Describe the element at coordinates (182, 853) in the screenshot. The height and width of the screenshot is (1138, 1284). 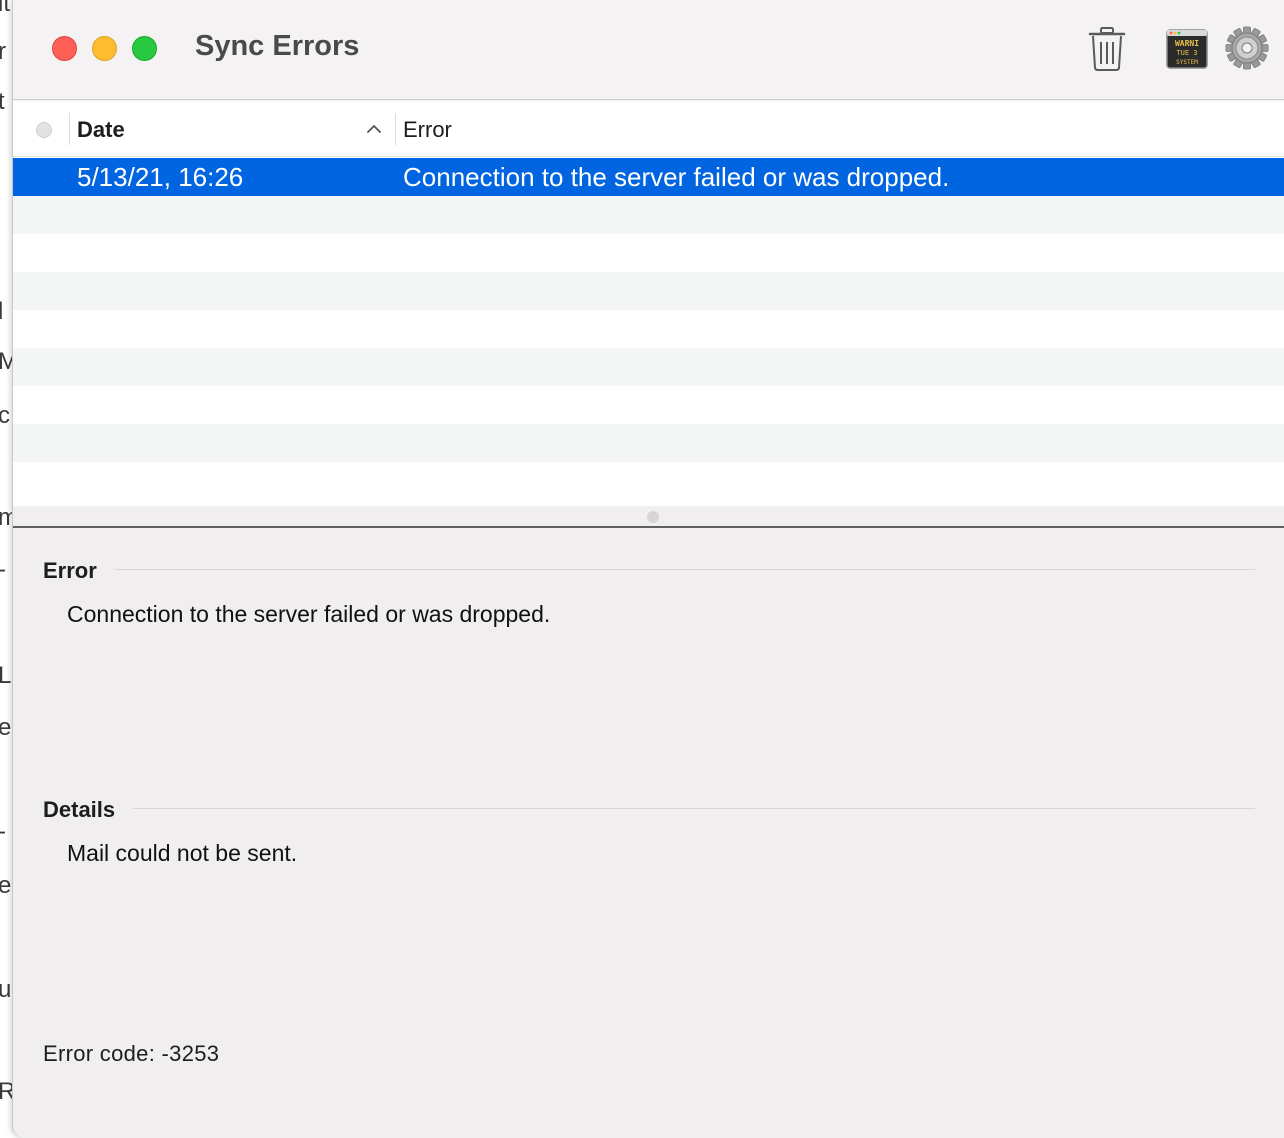
I see `details-description: Mail could not be sent.` at that location.